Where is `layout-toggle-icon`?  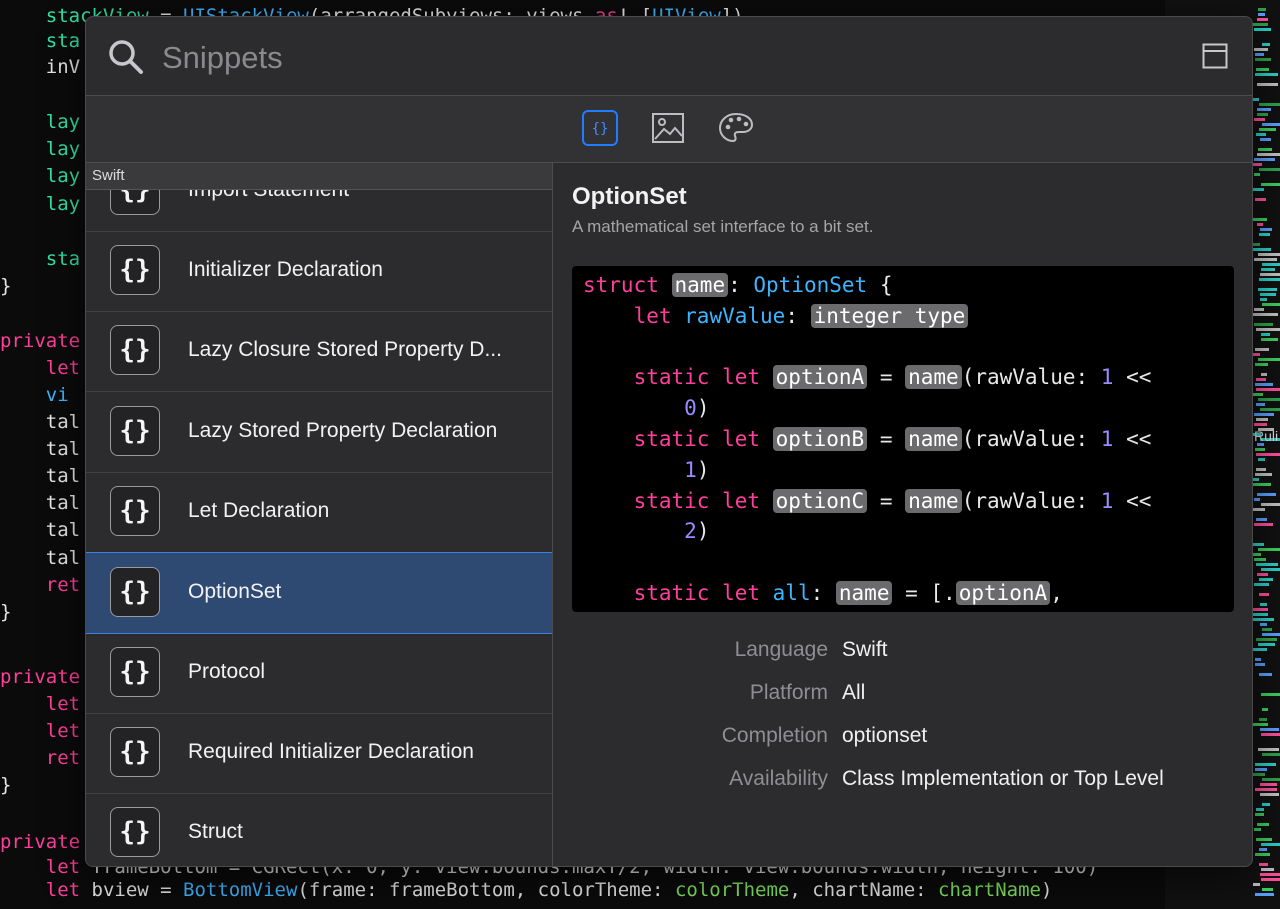 layout-toggle-icon is located at coordinates (1215, 56).